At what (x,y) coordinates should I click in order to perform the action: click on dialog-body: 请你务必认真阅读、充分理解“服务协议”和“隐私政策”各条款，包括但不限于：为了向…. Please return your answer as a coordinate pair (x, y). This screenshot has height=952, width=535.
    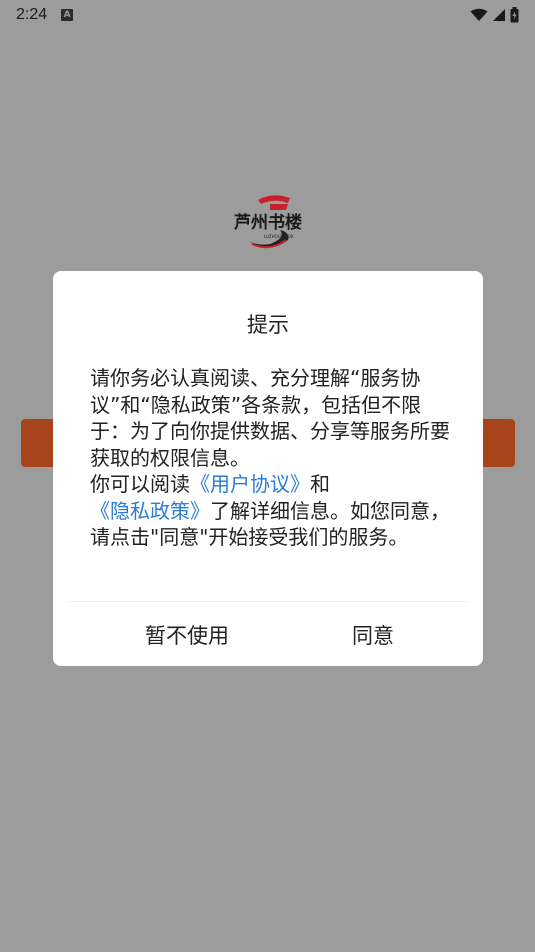
    Looking at the image, I should click on (270, 458).